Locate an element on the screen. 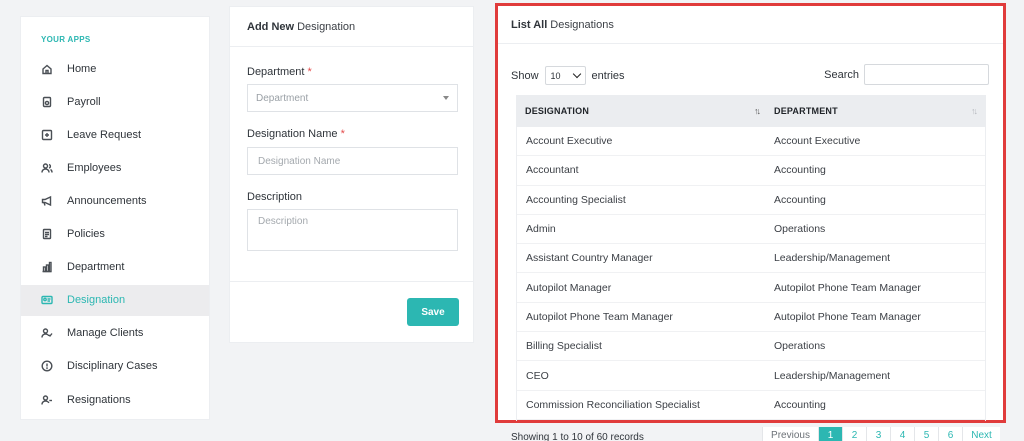 Image resolution: width=1024 pixels, height=441 pixels. pagination-page-3: 3 is located at coordinates (878, 434).